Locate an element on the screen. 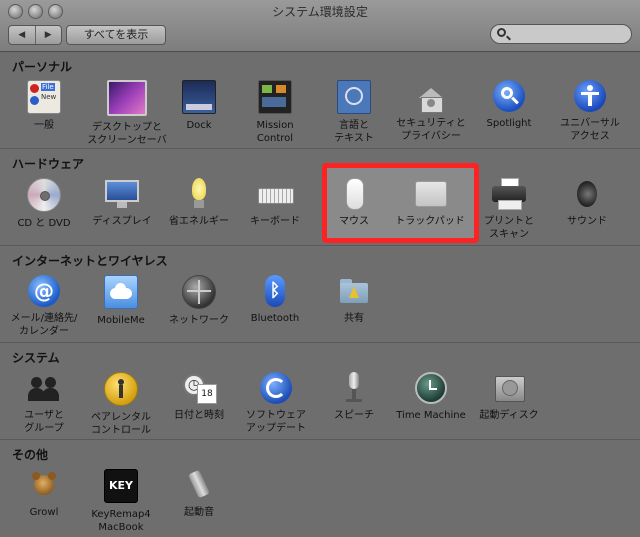 The width and height of the screenshot is (640, 537). accessibility-icon is located at coordinates (590, 96).